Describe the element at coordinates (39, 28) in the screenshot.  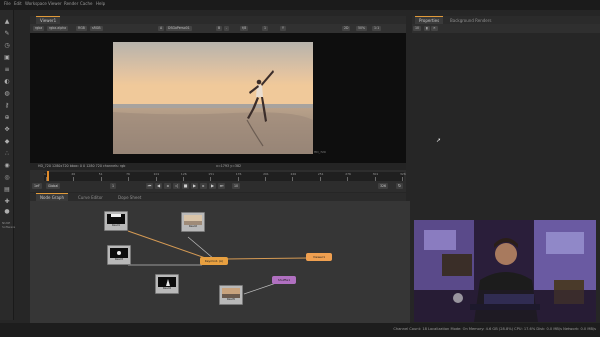
I see `channels-select: rgba` at that location.